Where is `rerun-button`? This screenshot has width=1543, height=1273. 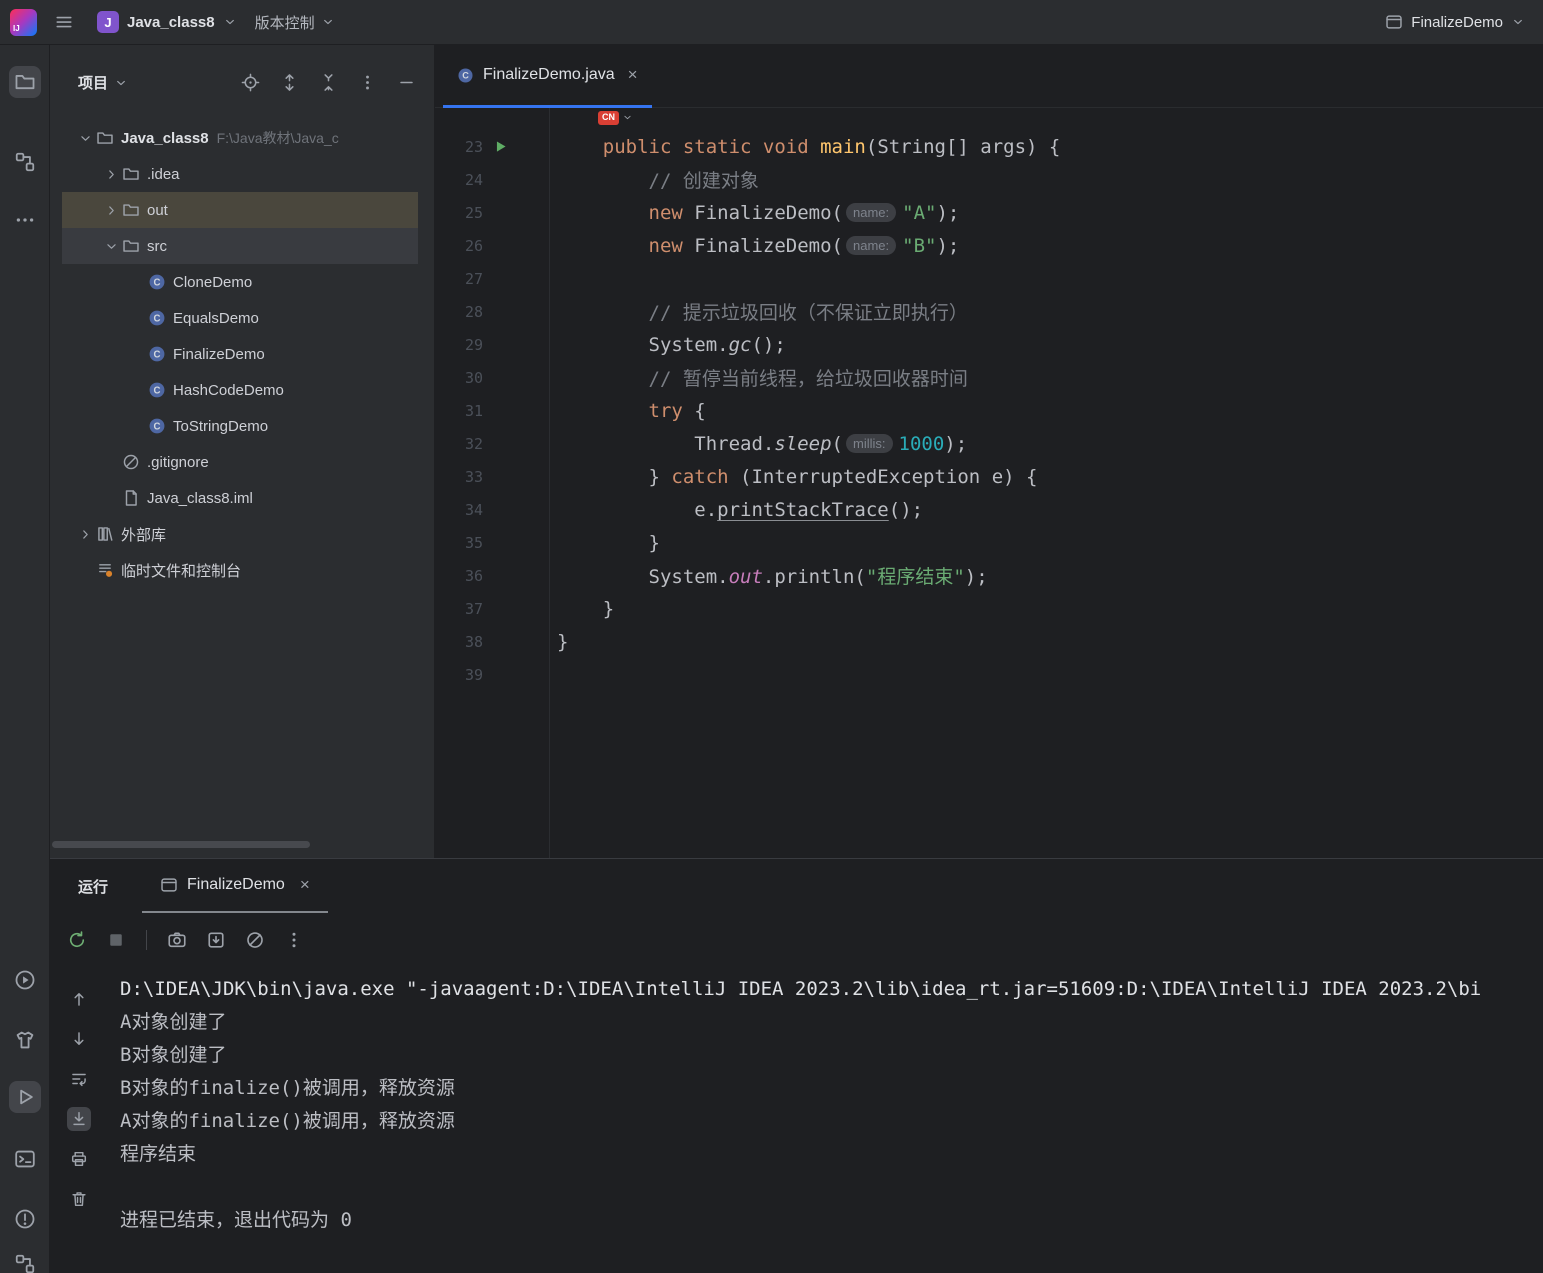 rerun-button is located at coordinates (77, 940).